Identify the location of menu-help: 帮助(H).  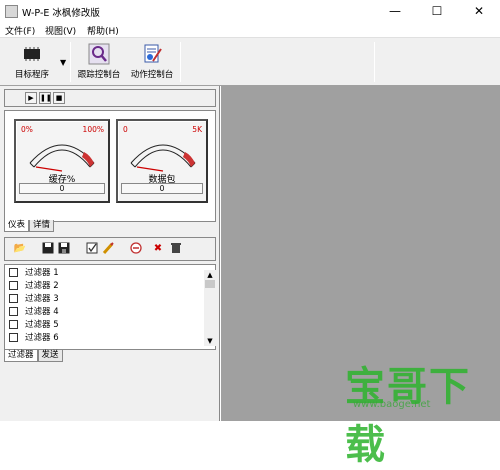
(103, 30).